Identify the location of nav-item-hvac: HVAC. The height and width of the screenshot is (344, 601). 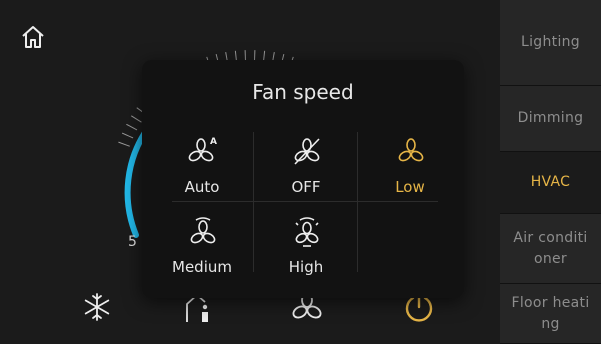
(550, 183).